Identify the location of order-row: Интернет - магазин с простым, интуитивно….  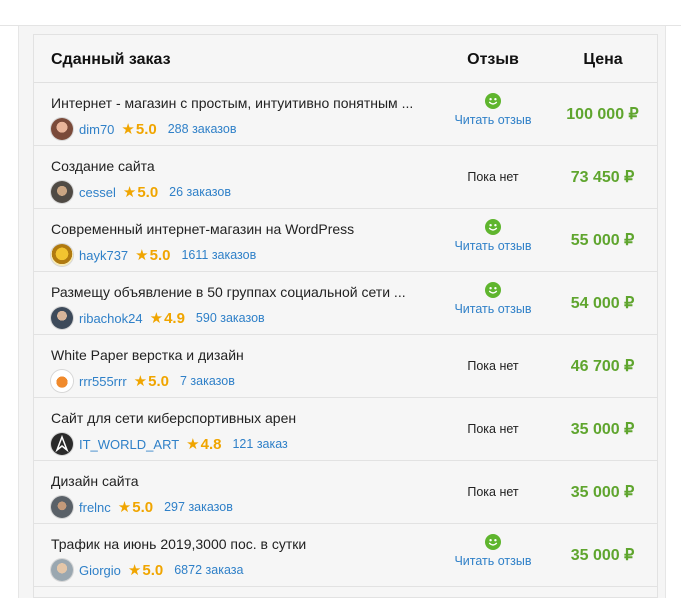
(345, 114).